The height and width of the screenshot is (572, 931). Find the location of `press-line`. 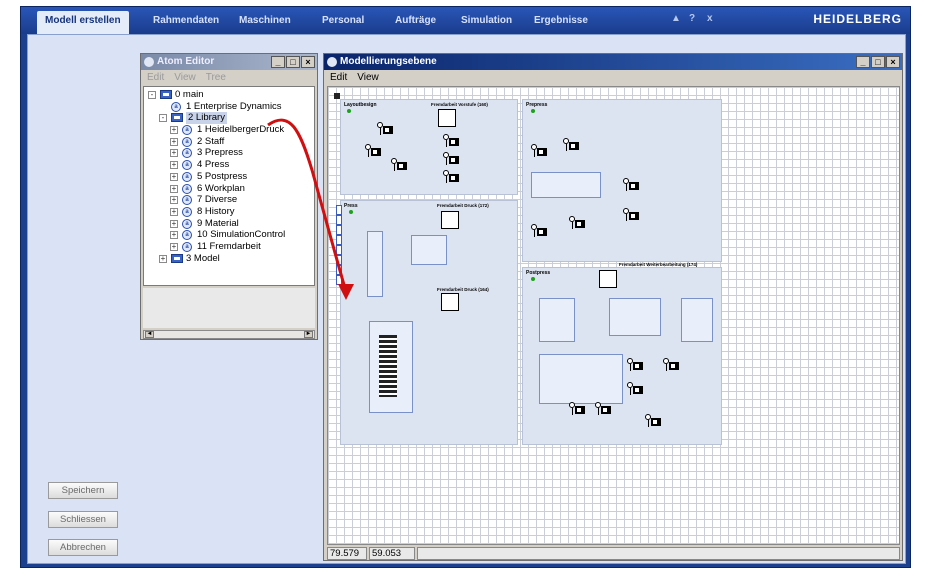

press-line is located at coordinates (375, 264).